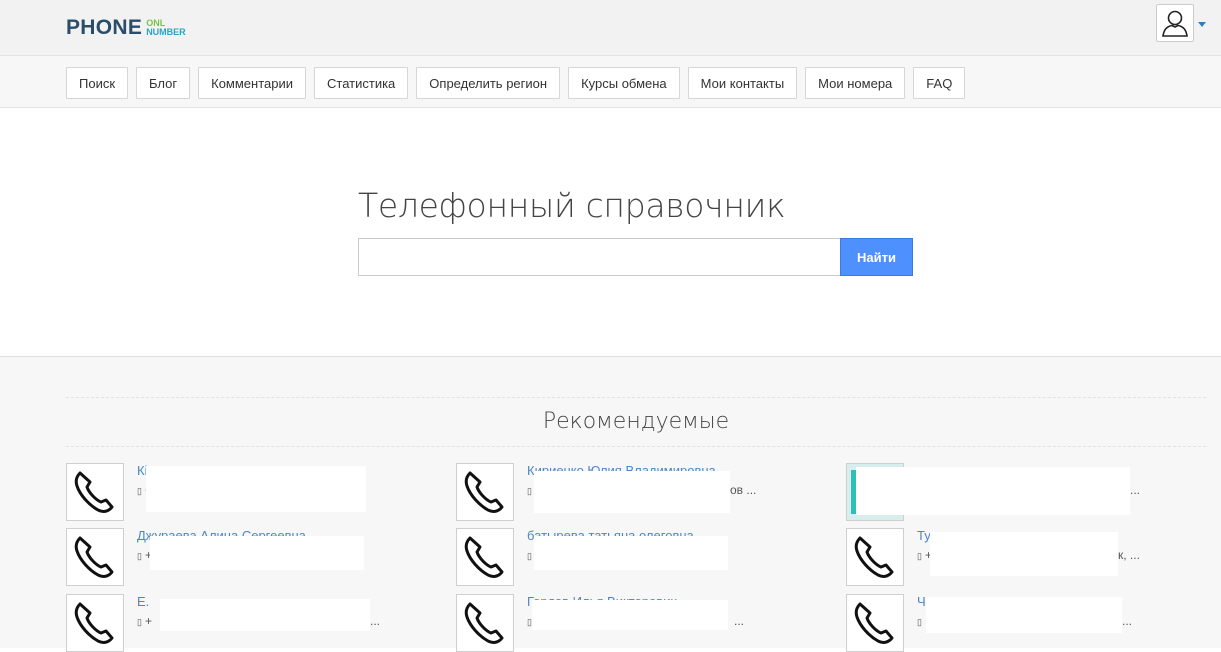  I want to click on page-title: Телефонный справочник, so click(572, 205).